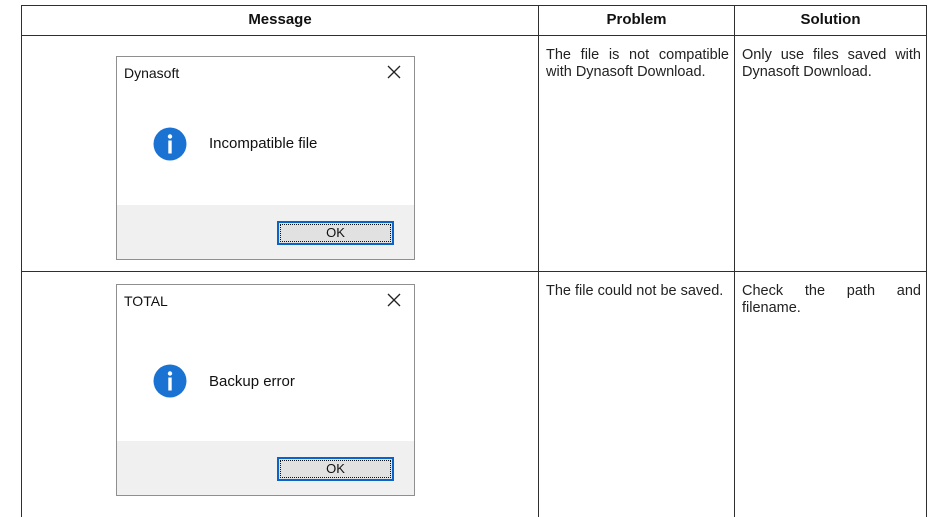  What do you see at coordinates (146, 301) in the screenshot?
I see `dialog-title: TOTAL` at bounding box center [146, 301].